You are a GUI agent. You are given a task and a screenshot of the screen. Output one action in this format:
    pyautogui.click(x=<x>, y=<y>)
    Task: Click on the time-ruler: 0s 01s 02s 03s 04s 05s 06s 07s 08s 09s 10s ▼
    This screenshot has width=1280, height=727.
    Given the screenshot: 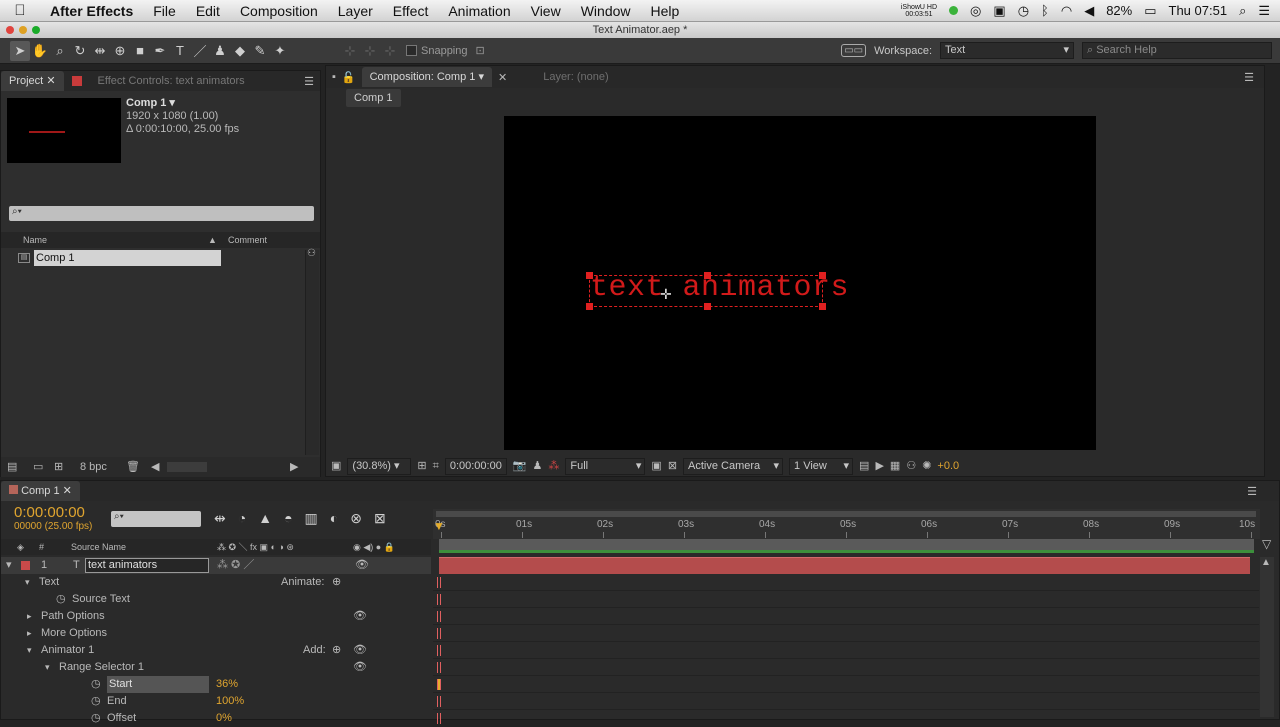 What is the action you would take?
    pyautogui.click(x=846, y=524)
    